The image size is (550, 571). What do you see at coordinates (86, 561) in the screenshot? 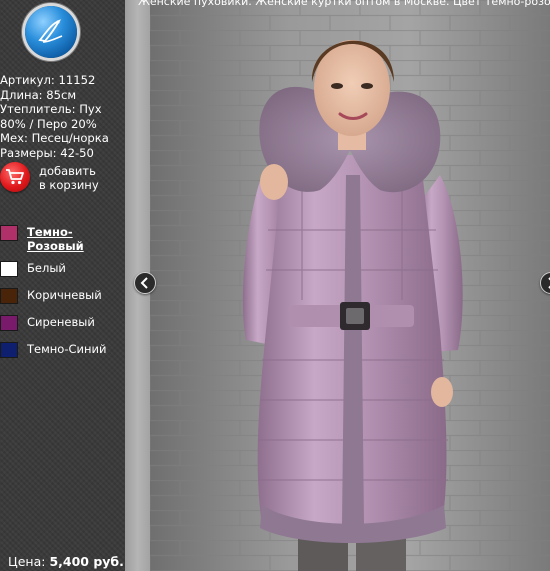
I see `price-value: 5,400 руб.` at bounding box center [86, 561].